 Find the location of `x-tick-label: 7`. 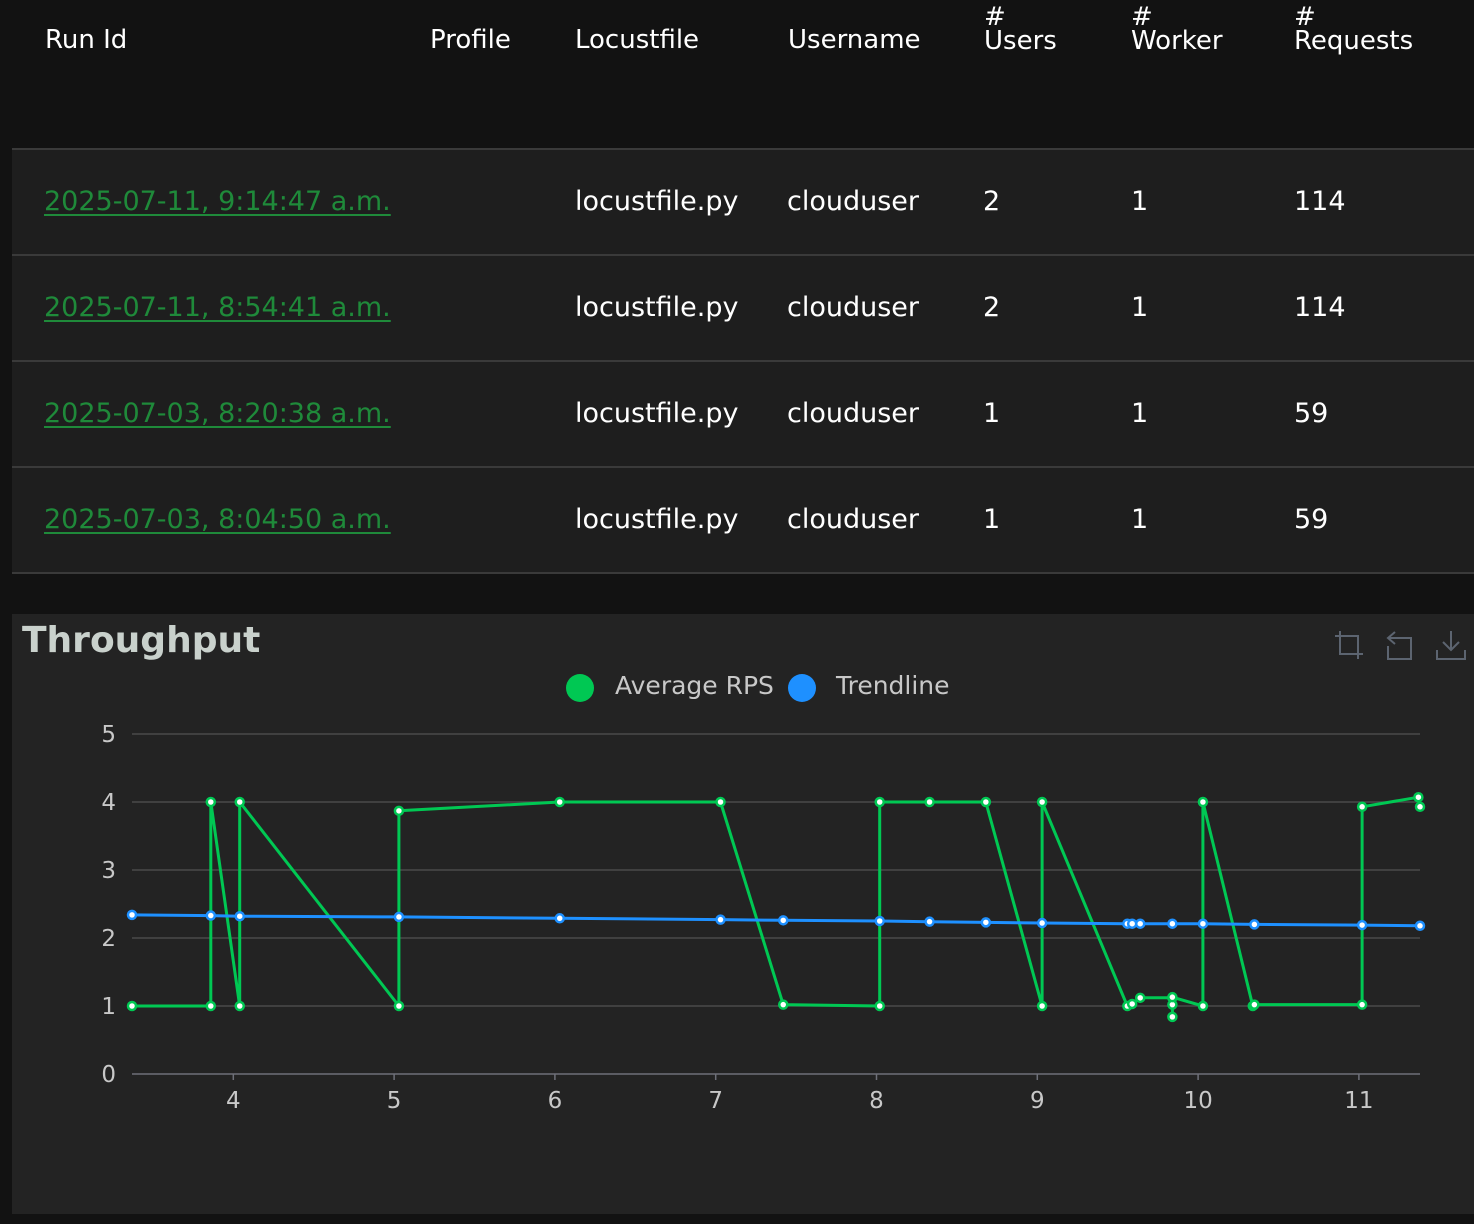

x-tick-label: 7 is located at coordinates (715, 1101).